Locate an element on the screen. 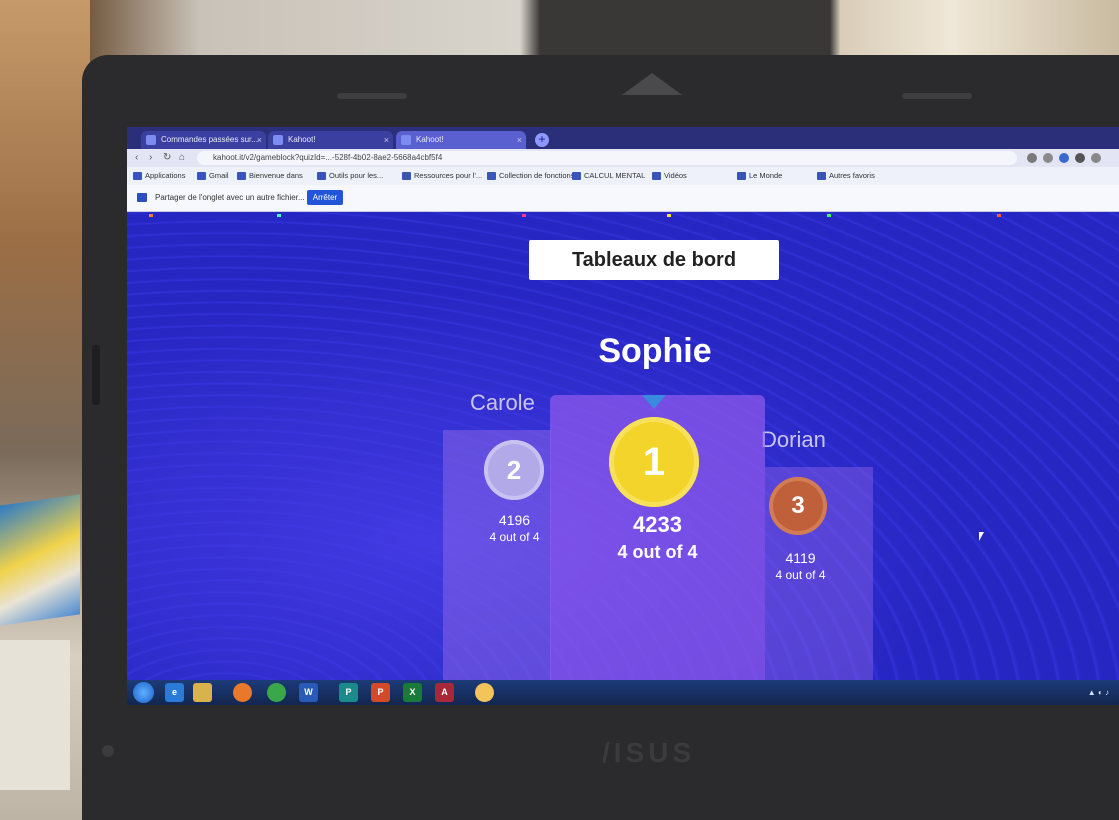 This screenshot has height=820, width=1119. bookmark-item: Bienvenue dans is located at coordinates (270, 176).